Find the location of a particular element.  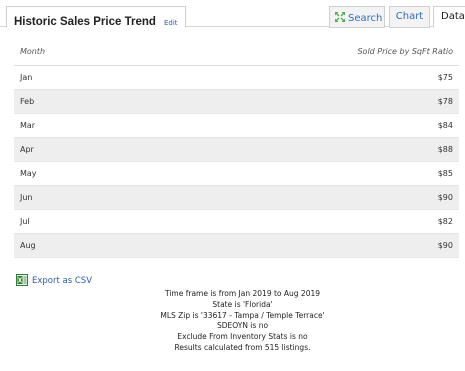

price-cell: $82 is located at coordinates (445, 221).